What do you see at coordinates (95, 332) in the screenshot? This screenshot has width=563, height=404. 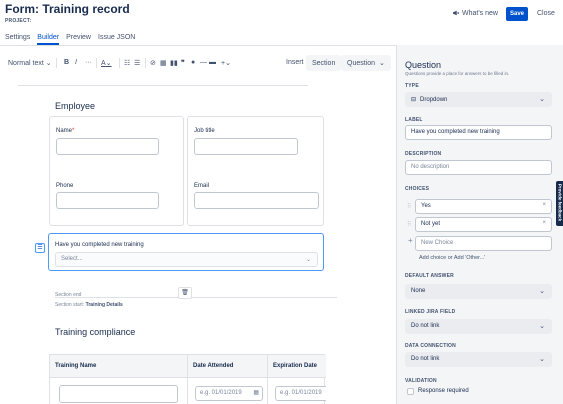 I see `section-title-training: Training compliance` at bounding box center [95, 332].